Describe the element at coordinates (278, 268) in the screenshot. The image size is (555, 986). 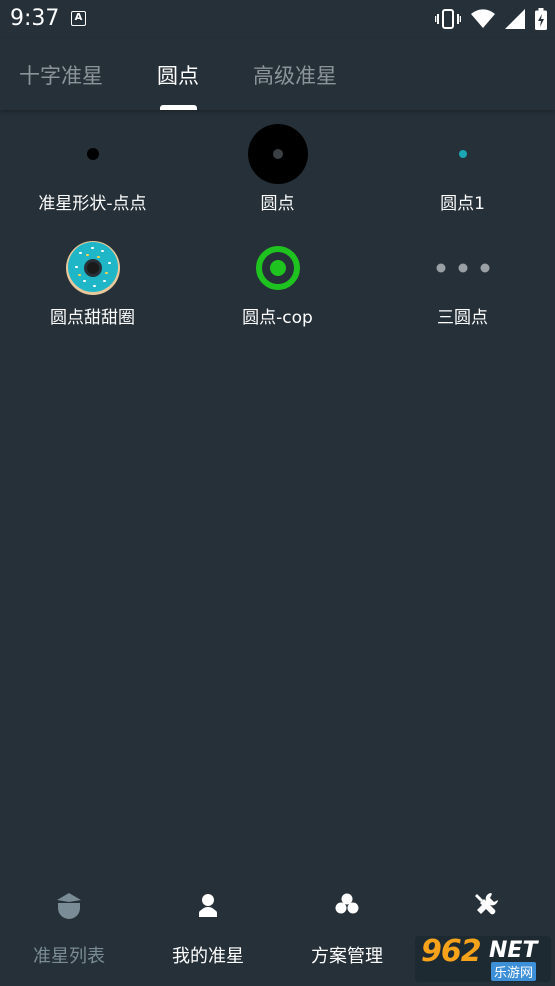
I see `green-ring-dot-icon` at that location.